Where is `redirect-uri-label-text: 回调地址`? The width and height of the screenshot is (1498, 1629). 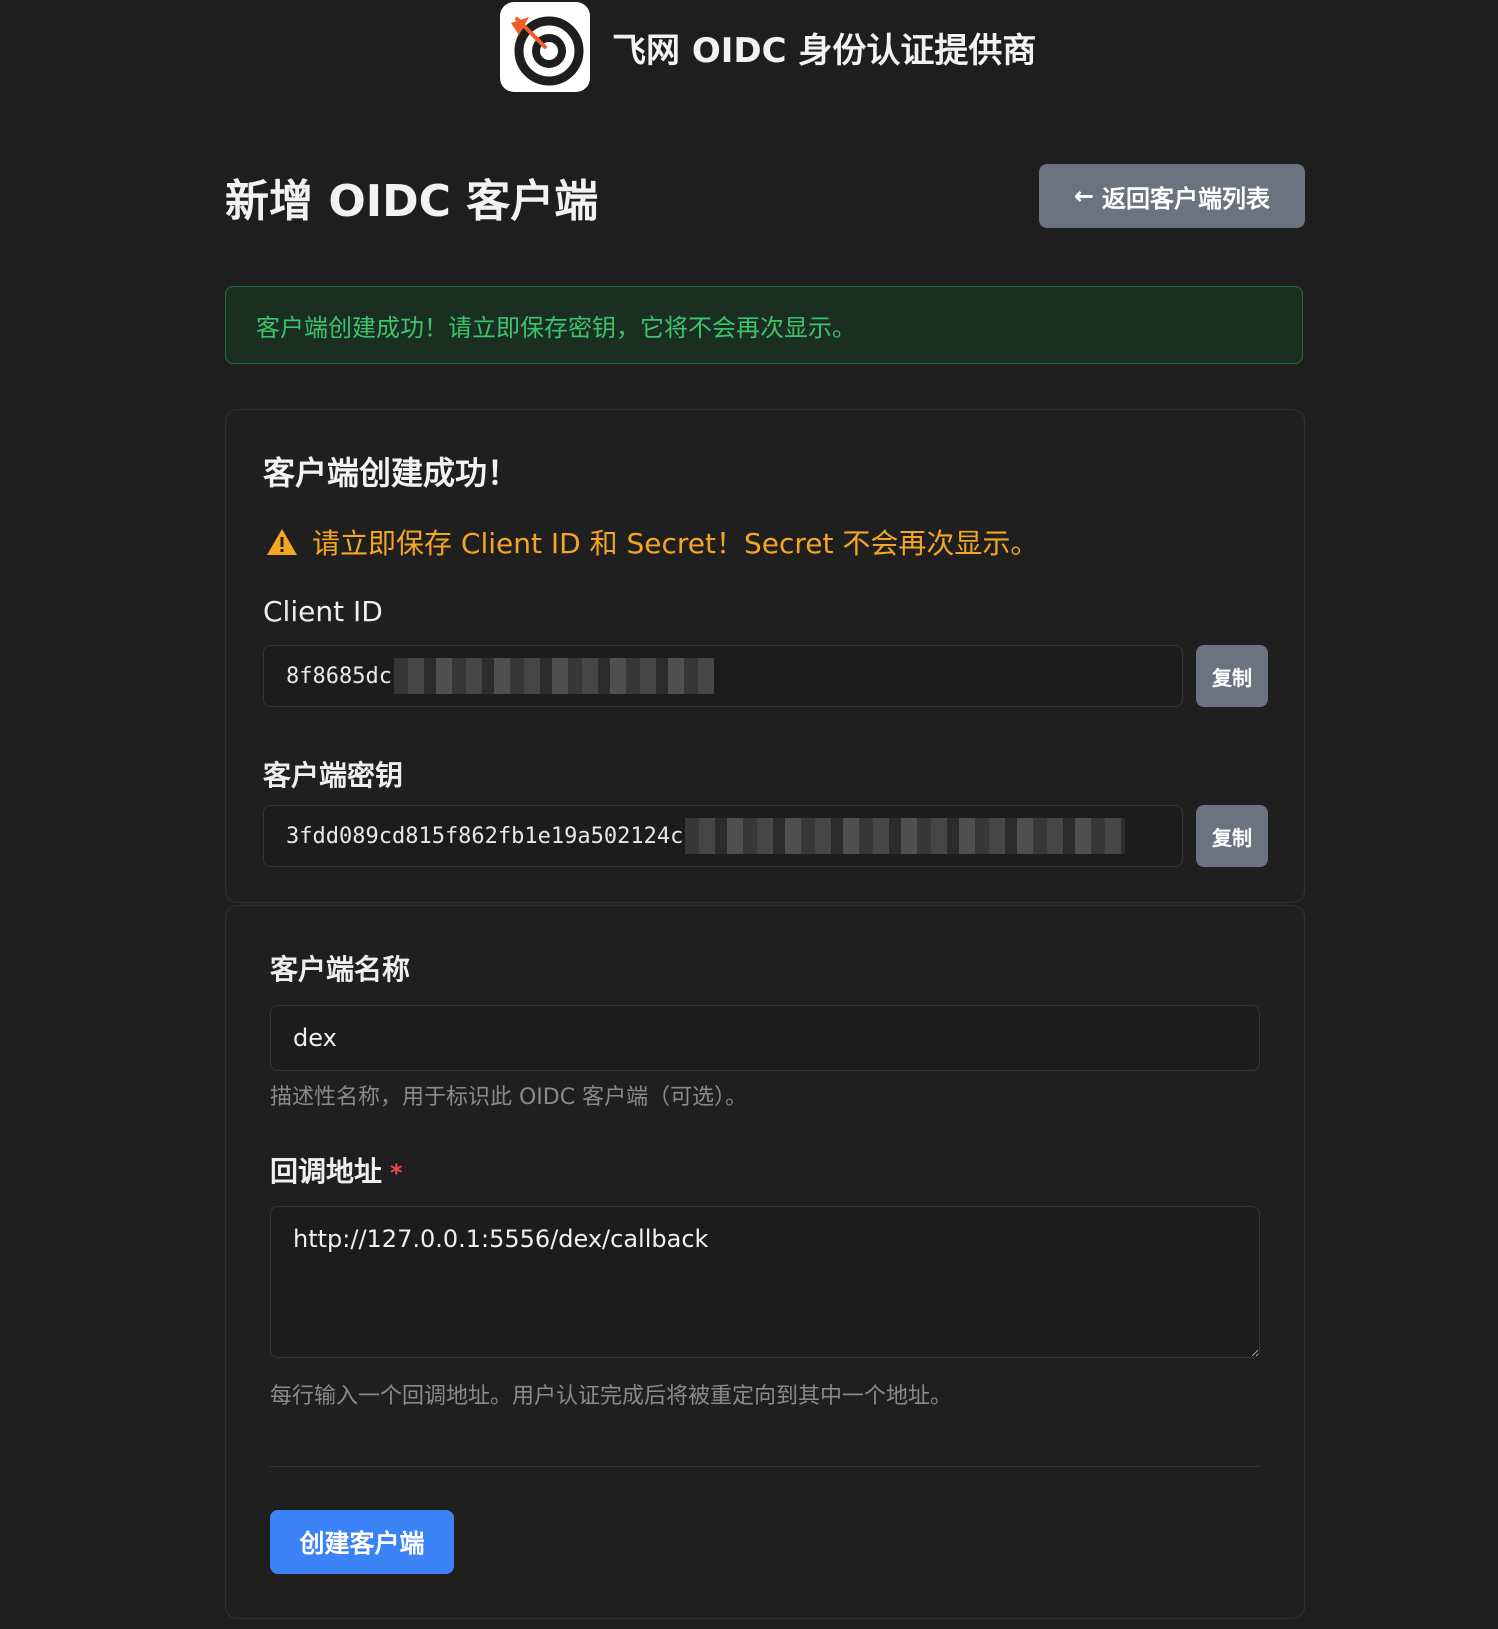 redirect-uri-label-text: 回调地址 is located at coordinates (326, 1171).